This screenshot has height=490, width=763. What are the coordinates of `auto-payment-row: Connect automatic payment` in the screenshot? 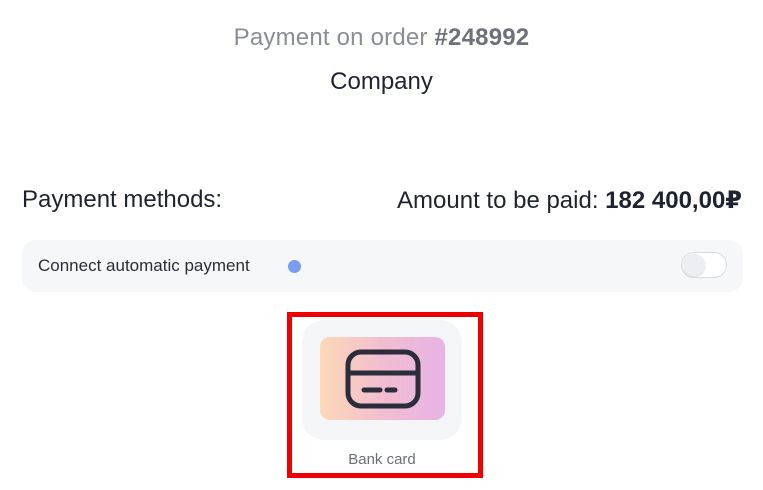 It's located at (382, 266).